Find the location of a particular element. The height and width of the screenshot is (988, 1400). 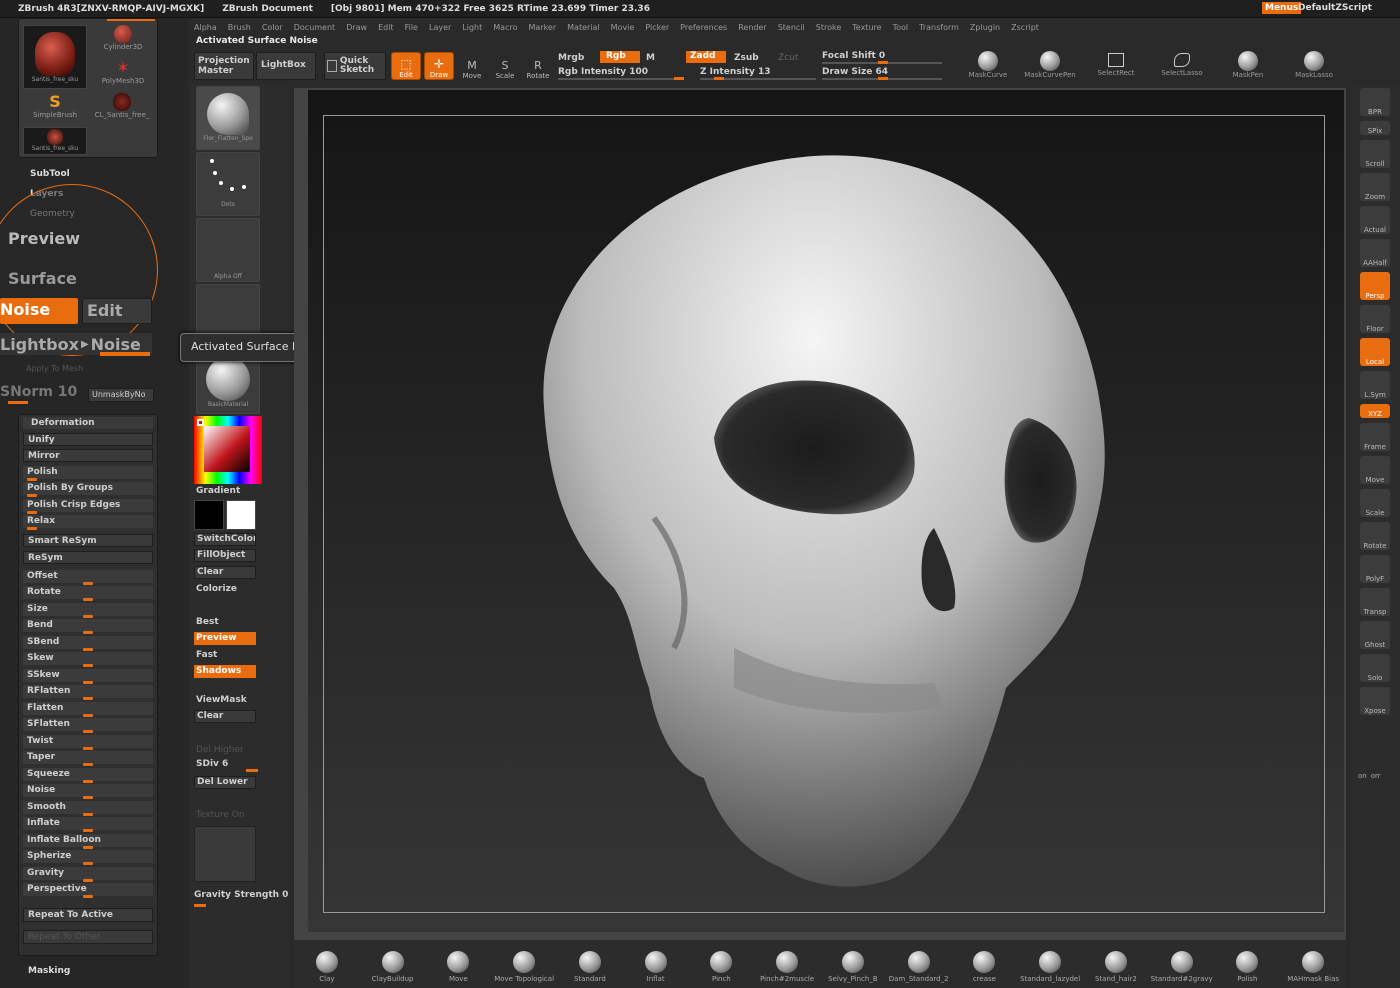

brush-clay: Clay is located at coordinates (327, 965).